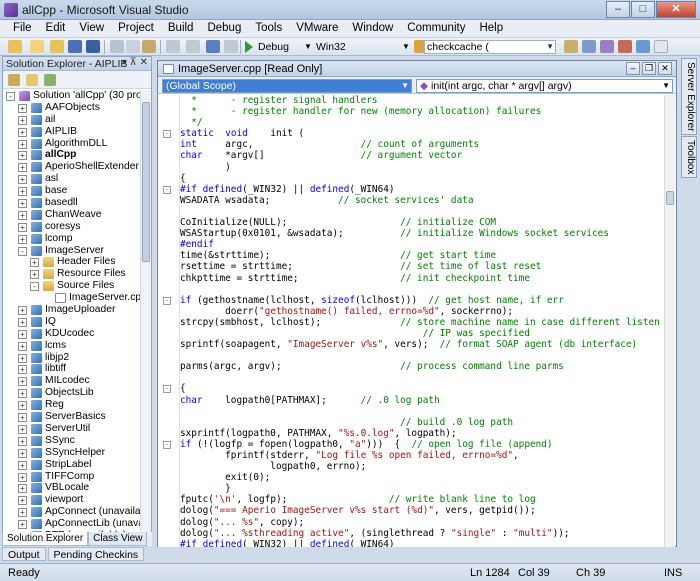 The image size is (700, 581). Describe the element at coordinates (77, 358) in the screenshot. I see `tree-item: + libjp2` at that location.